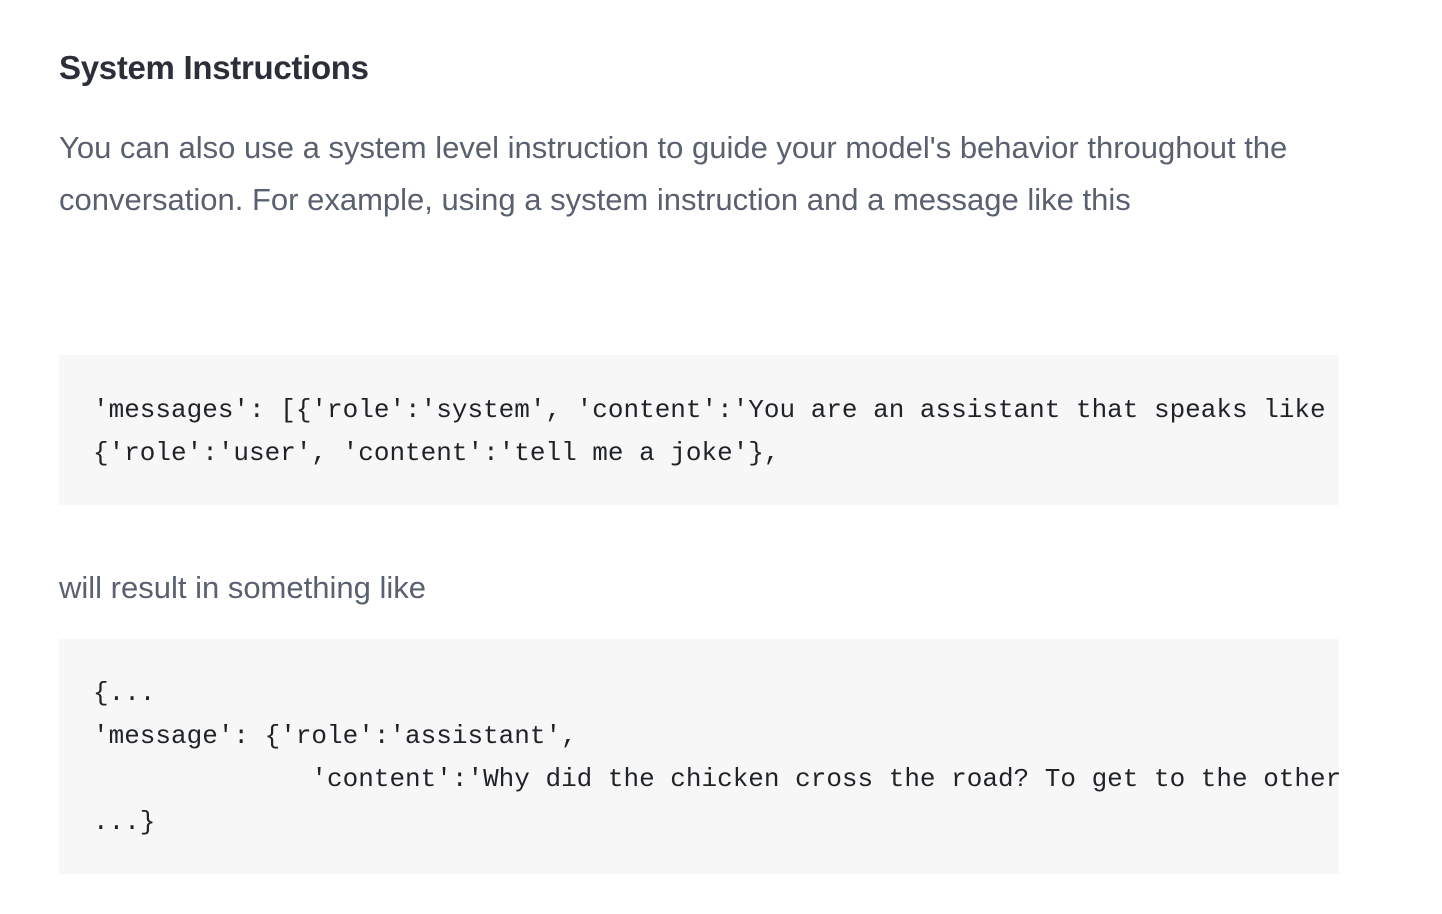  I want to click on code-line: ...}, so click(124, 822).